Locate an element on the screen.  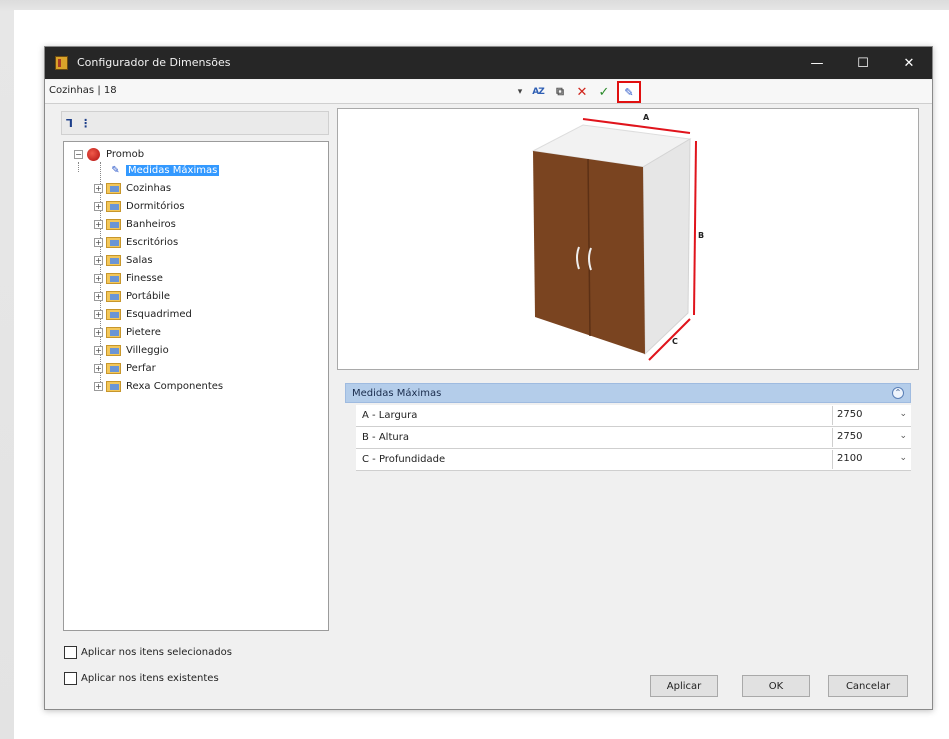
tree-item: + Esquadrimed is located at coordinates (144, 314).